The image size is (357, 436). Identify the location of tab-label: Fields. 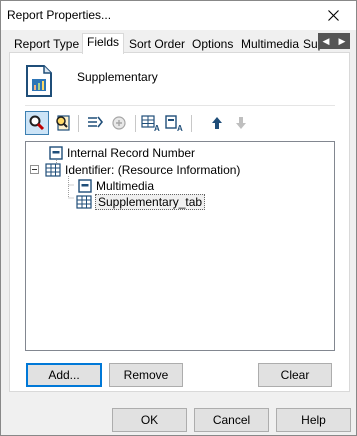
(103, 42).